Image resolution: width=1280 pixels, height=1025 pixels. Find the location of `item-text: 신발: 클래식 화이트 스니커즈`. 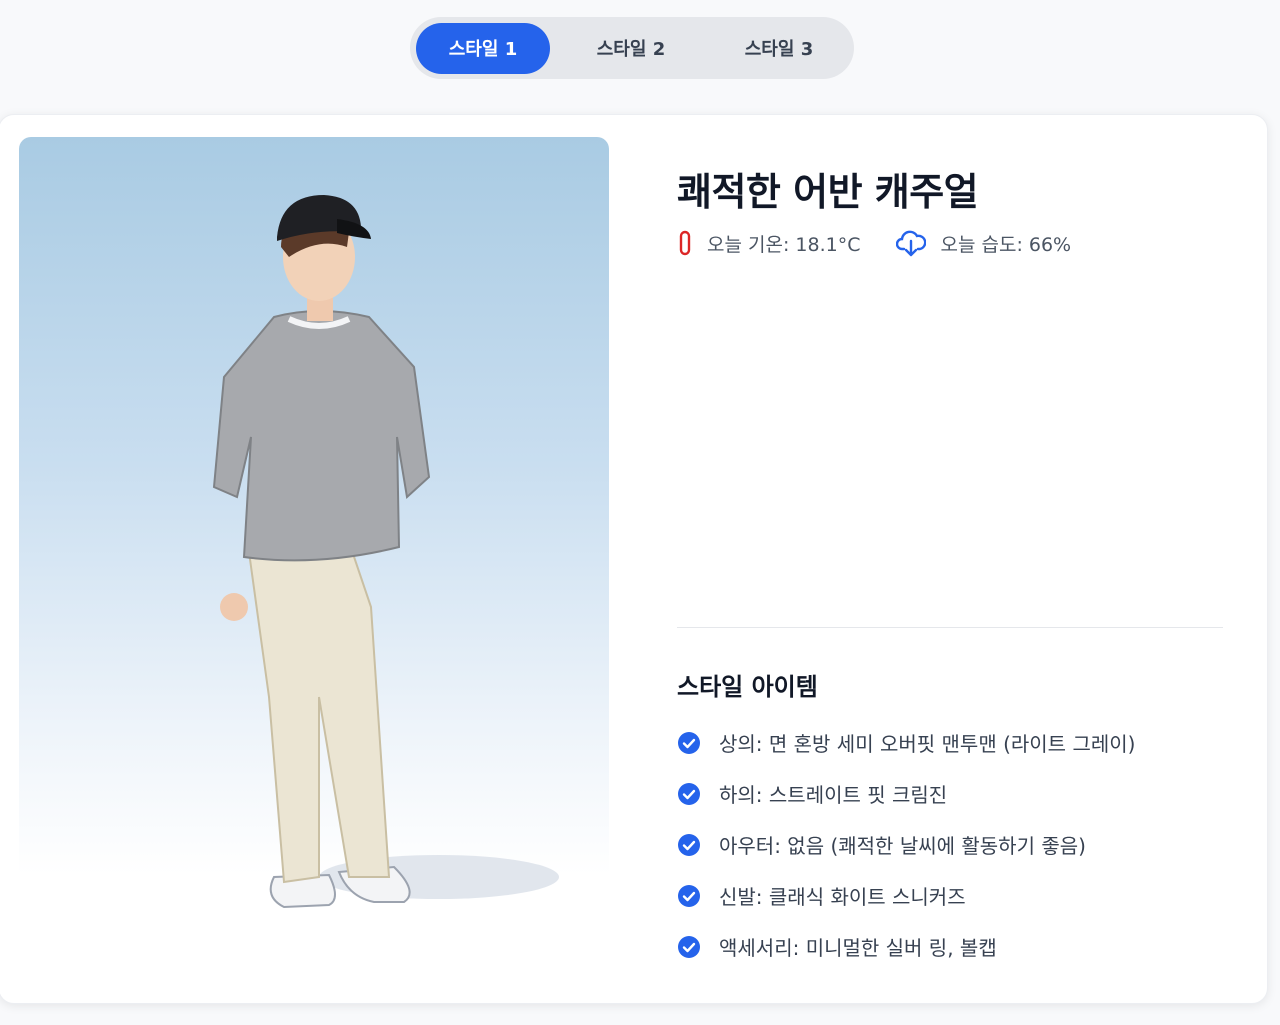

item-text: 신발: 클래식 화이트 스니커즈 is located at coordinates (842, 897).